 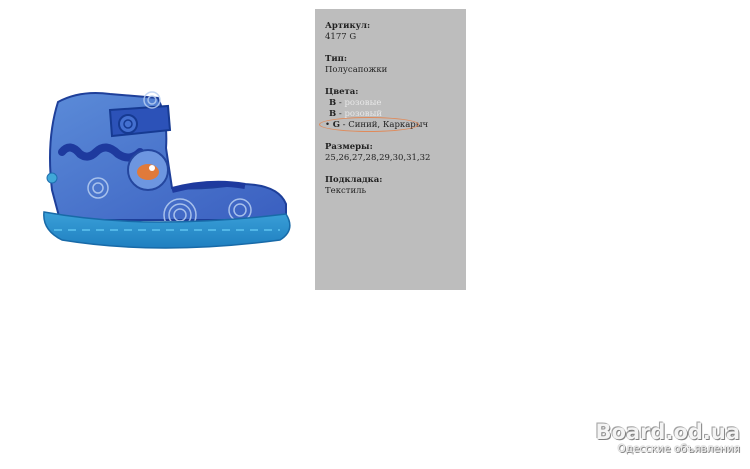 I want to click on lining-value: Текстиль, so click(x=346, y=191).